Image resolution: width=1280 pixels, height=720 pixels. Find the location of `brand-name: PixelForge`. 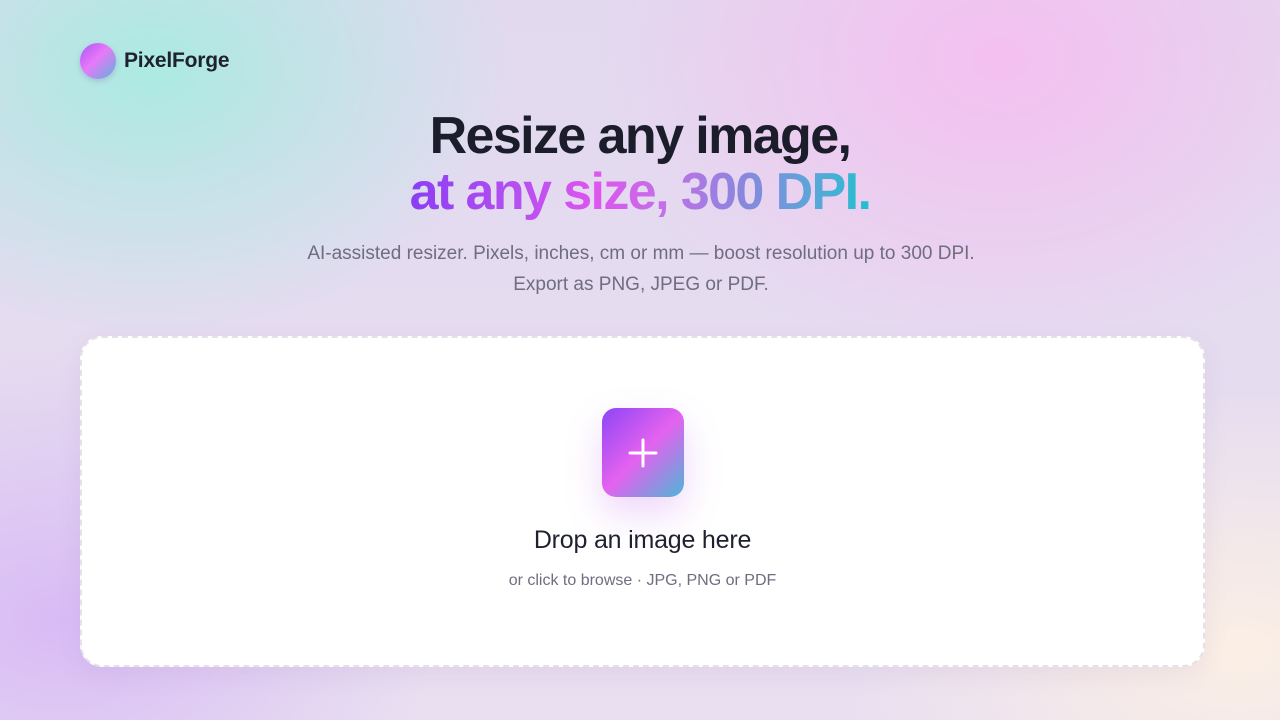

brand-name: PixelForge is located at coordinates (177, 60).